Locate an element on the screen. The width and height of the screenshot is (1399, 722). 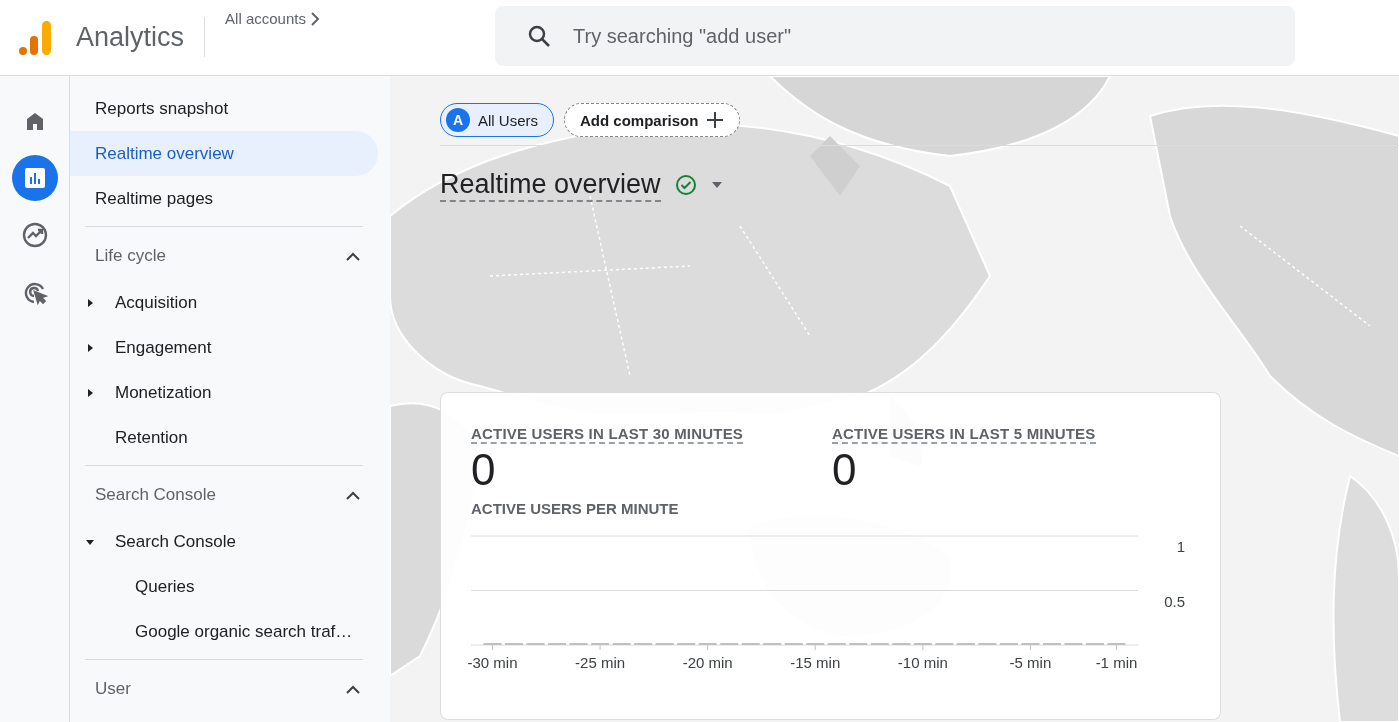
bar-chart-icon is located at coordinates (34, 178).